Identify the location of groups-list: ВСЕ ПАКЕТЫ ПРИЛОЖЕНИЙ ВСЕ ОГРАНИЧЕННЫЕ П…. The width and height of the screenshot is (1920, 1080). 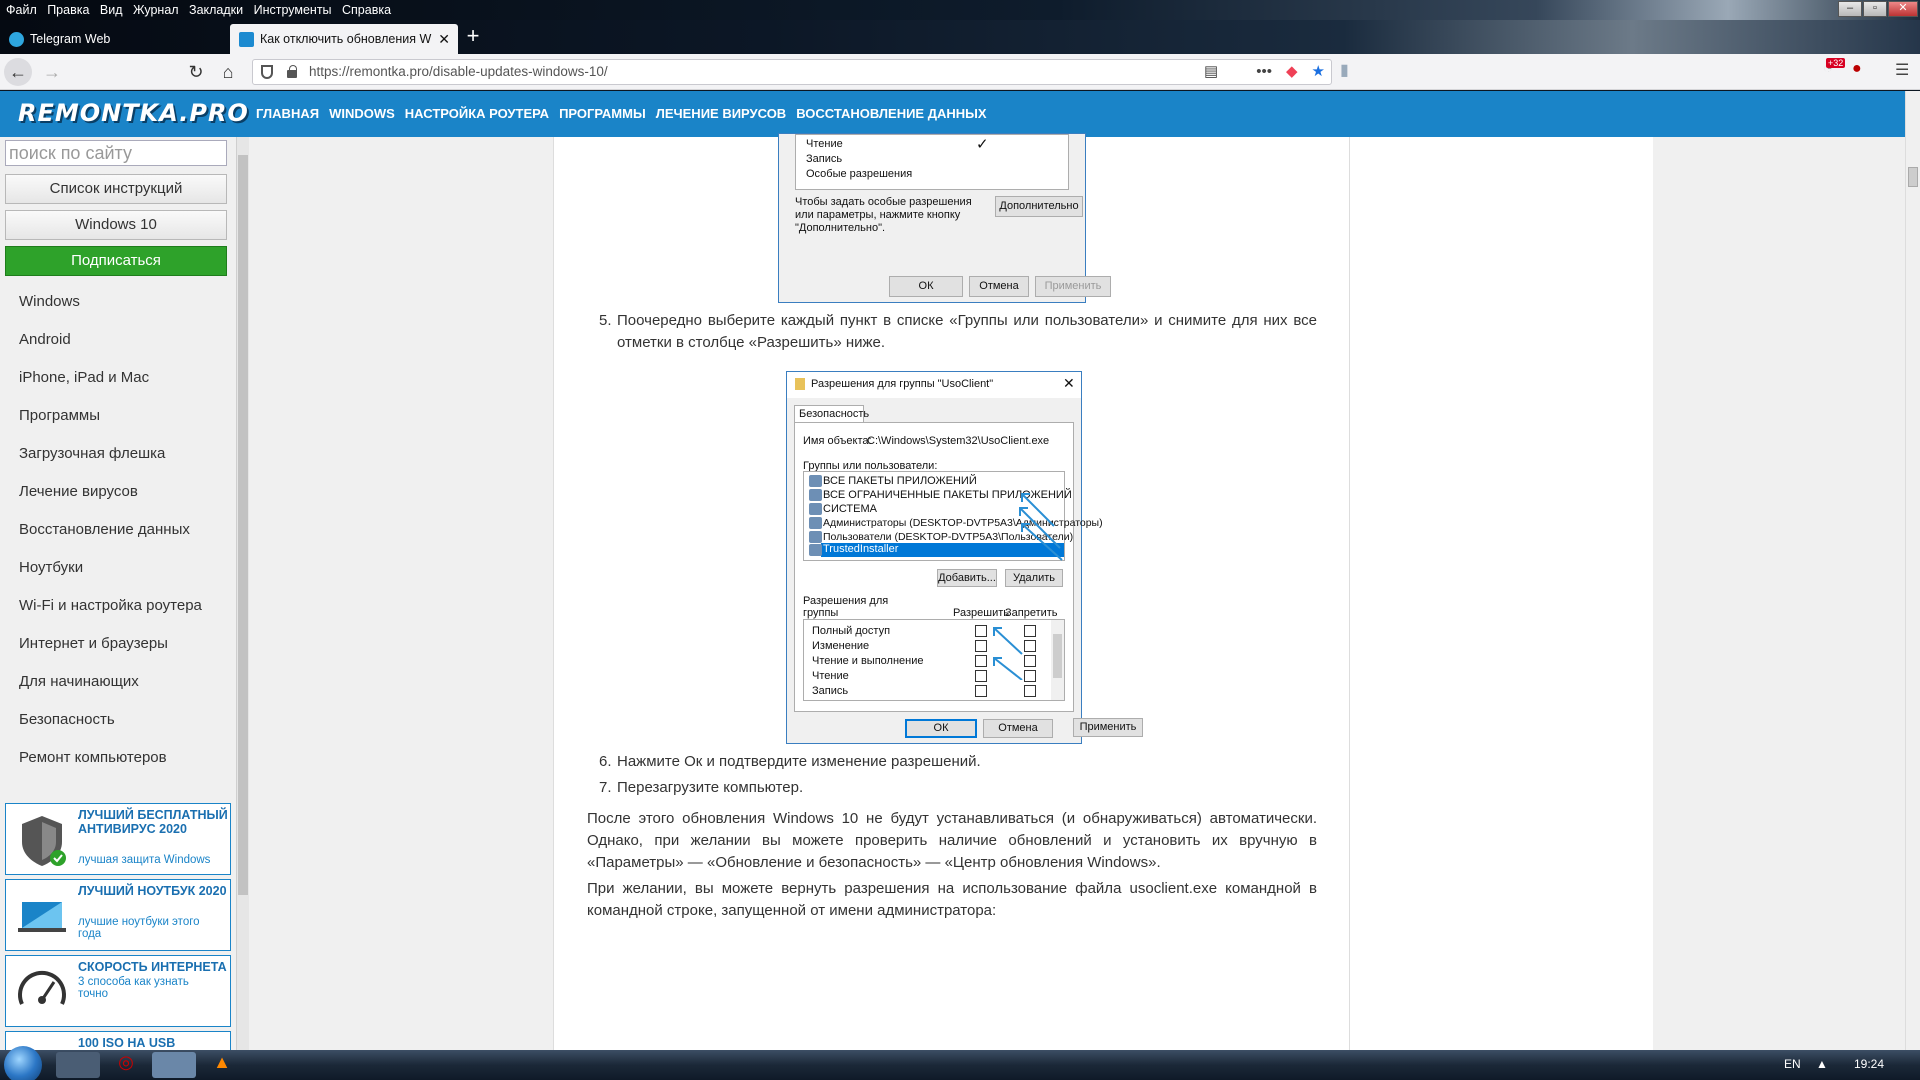
(953, 516).